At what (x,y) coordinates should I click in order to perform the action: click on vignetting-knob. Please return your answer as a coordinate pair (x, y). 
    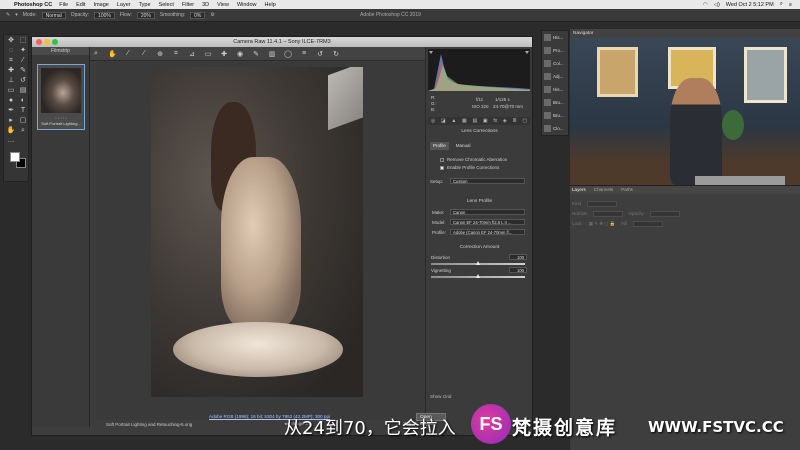
    Looking at the image, I should click on (478, 276).